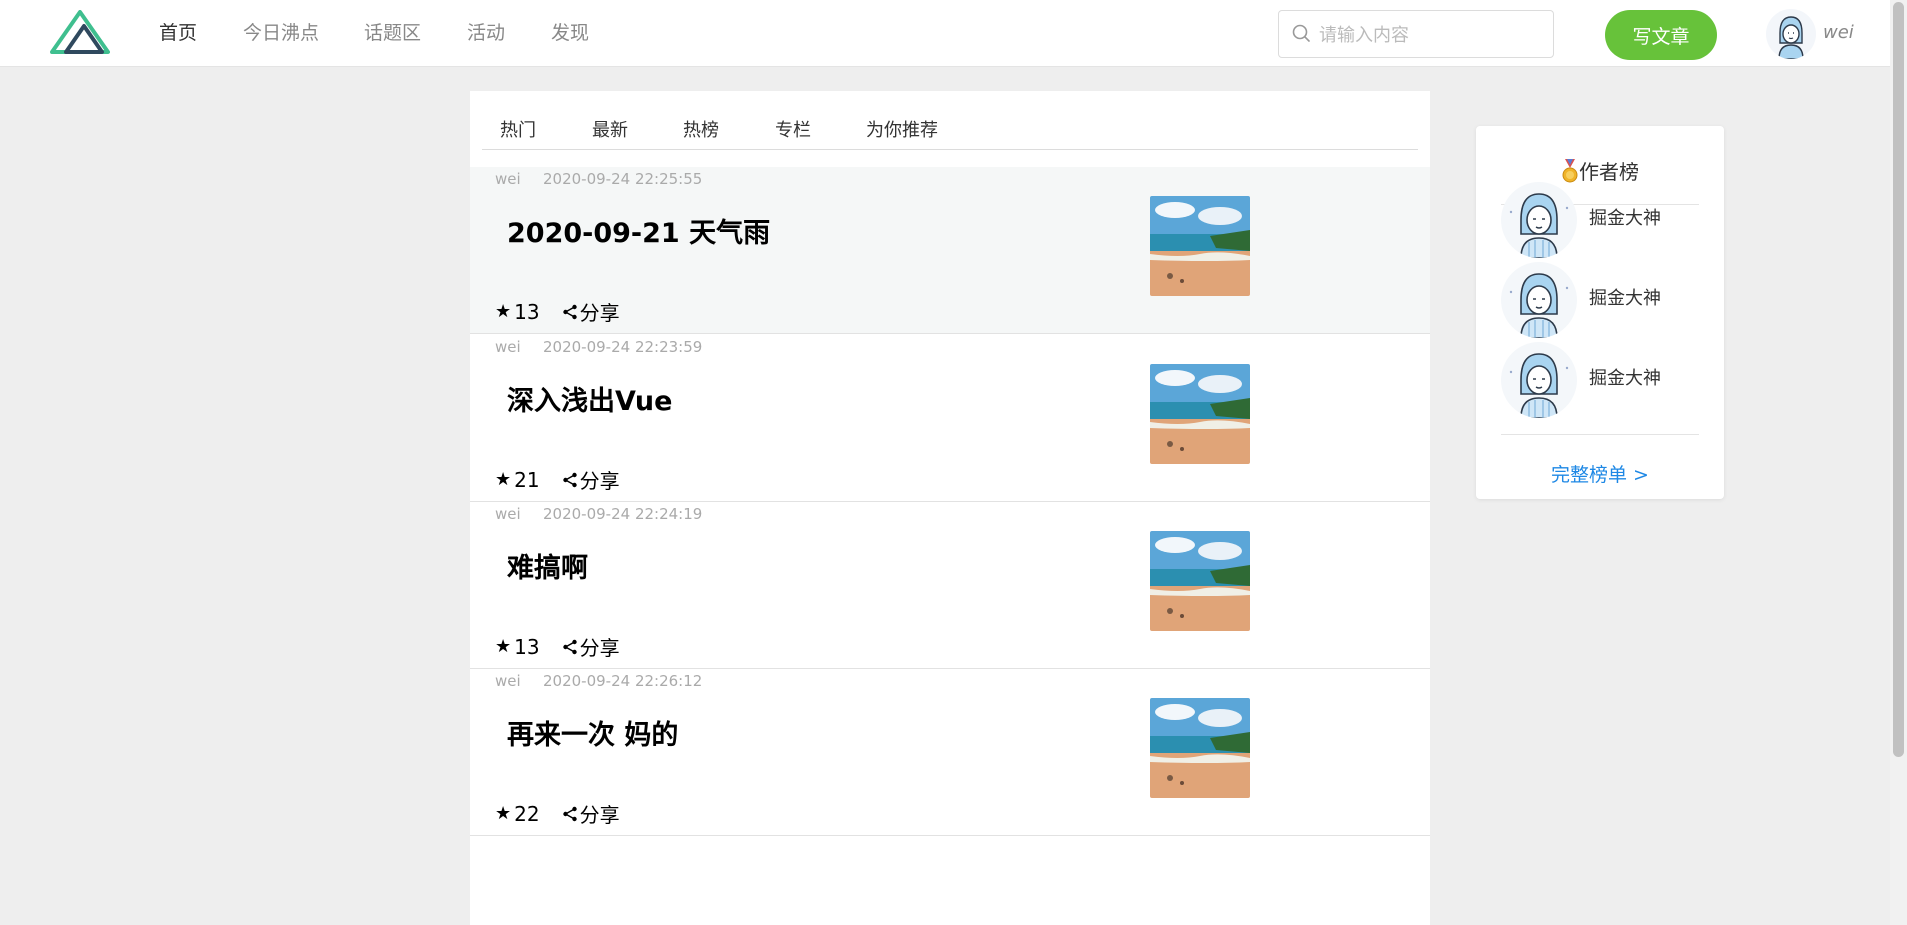 This screenshot has width=1907, height=925. I want to click on logo-icon, so click(80, 32).